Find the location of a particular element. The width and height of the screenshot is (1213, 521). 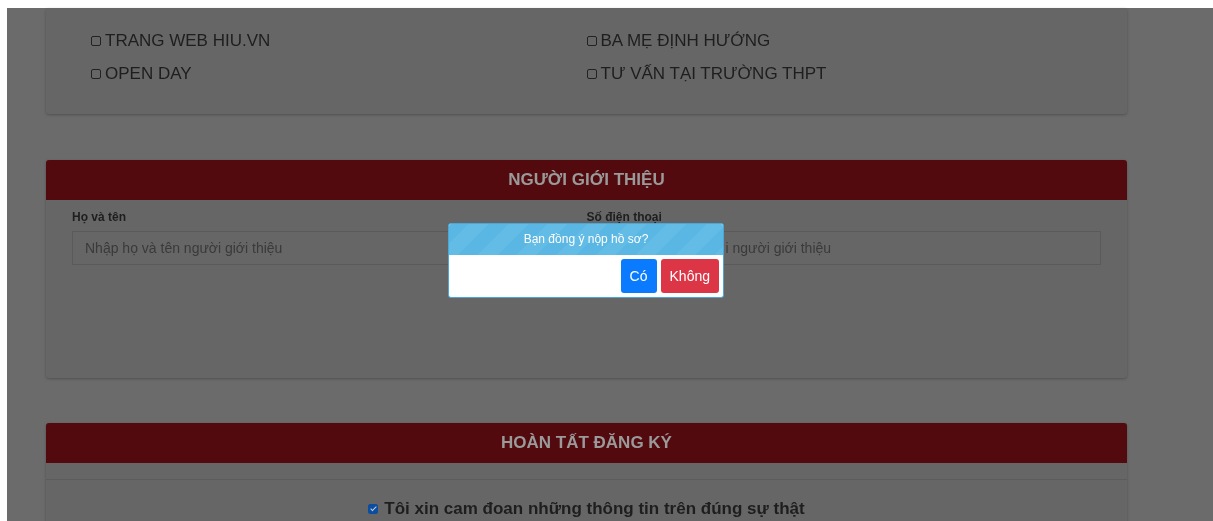

field-label: Số điện thoại is located at coordinates (624, 217).